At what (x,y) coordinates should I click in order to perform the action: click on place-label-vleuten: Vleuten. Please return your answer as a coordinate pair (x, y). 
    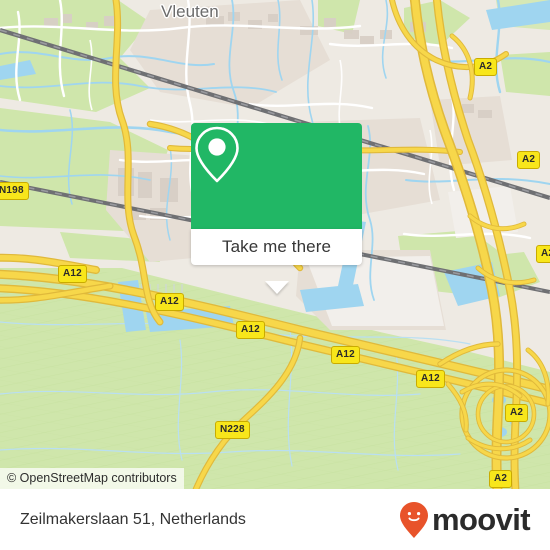
    Looking at the image, I should click on (190, 11).